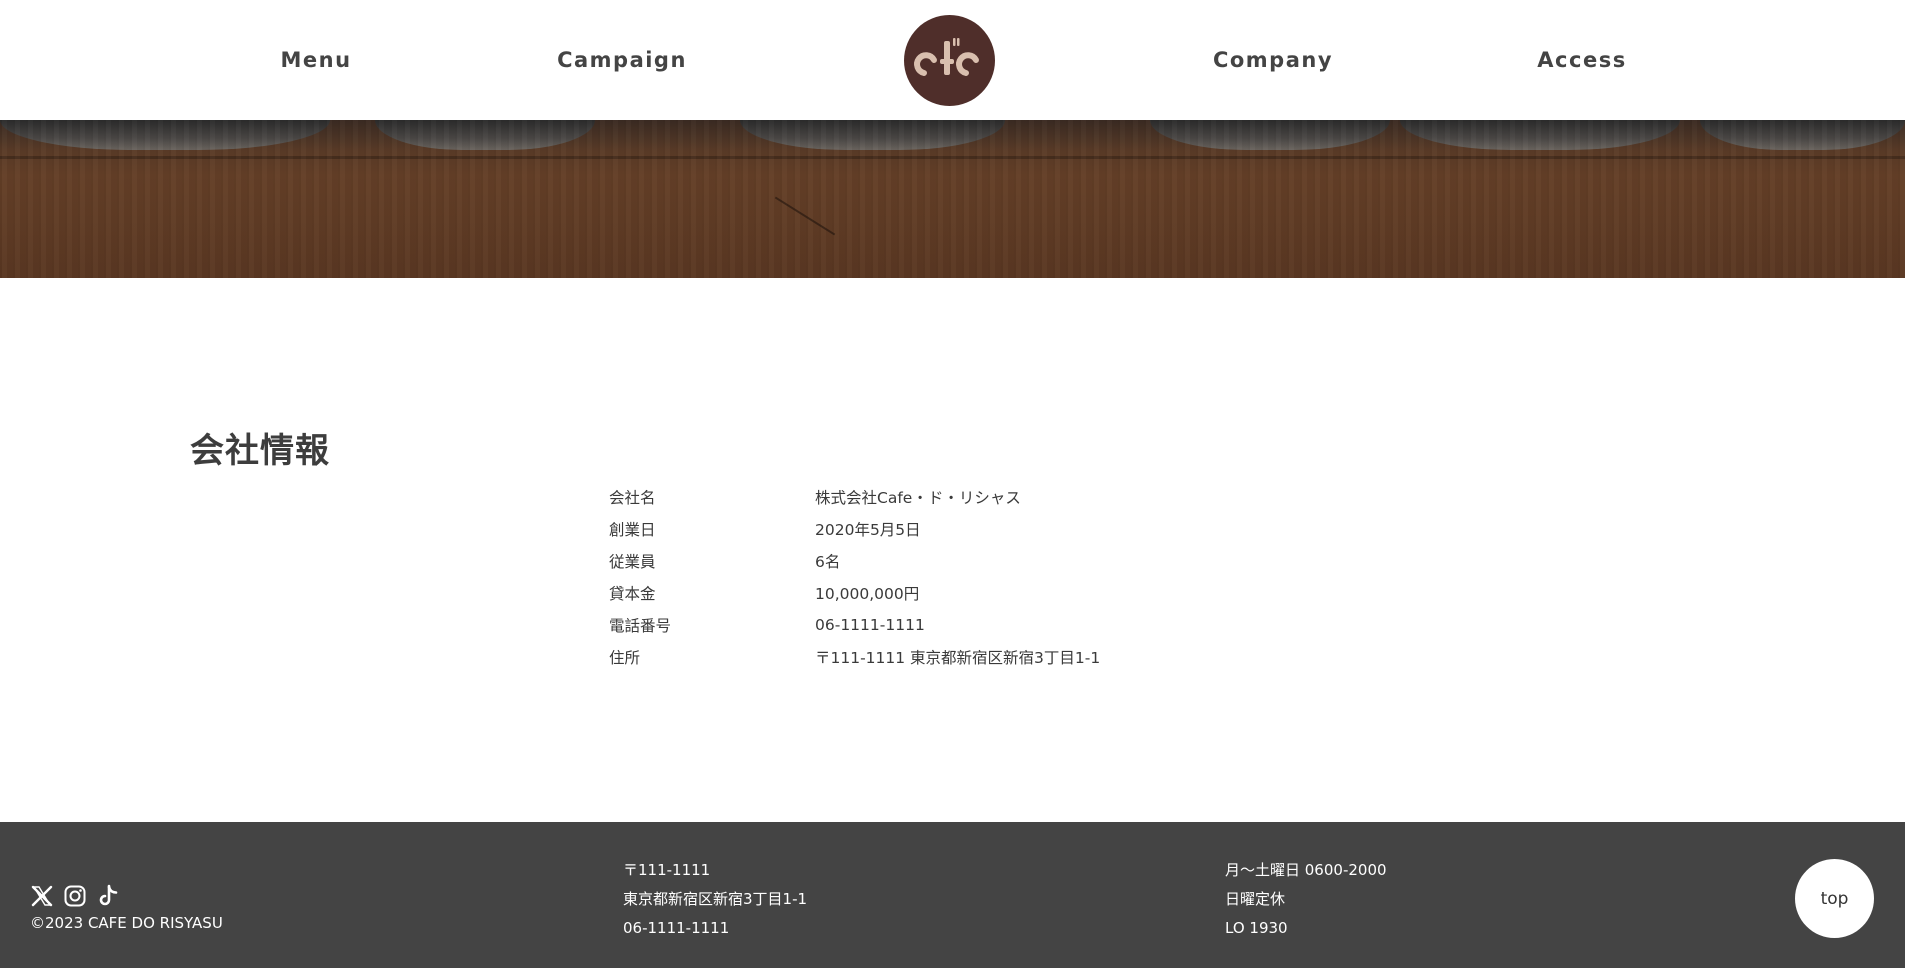 This screenshot has height=968, width=1905. Describe the element at coordinates (946, 57) in the screenshot. I see `cafe-logo-icon` at that location.